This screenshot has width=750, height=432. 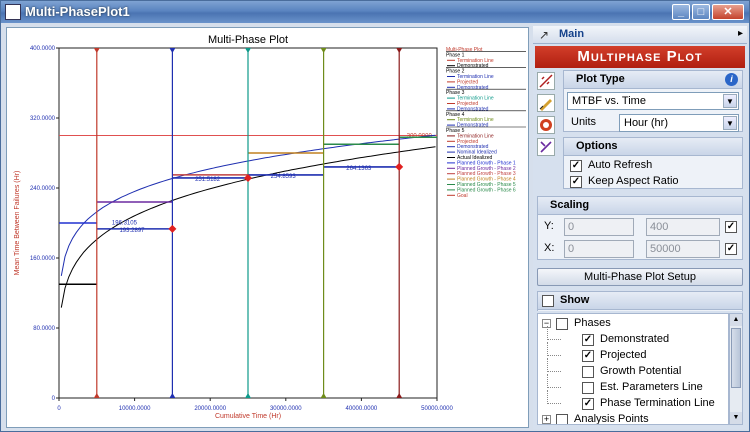 I want to click on demonstrated-label: 196.3105, so click(x=125, y=224).